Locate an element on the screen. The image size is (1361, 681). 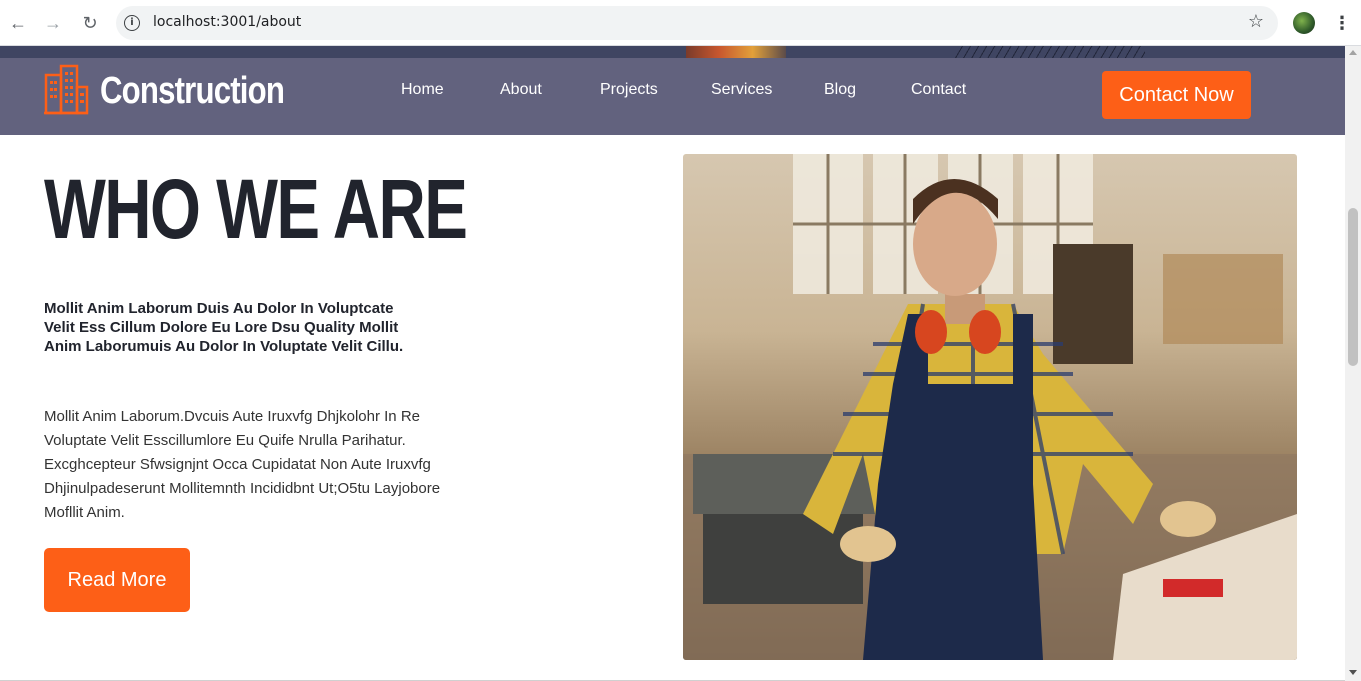
scroll-down-arrow-icon is located at coordinates (1353, 672).